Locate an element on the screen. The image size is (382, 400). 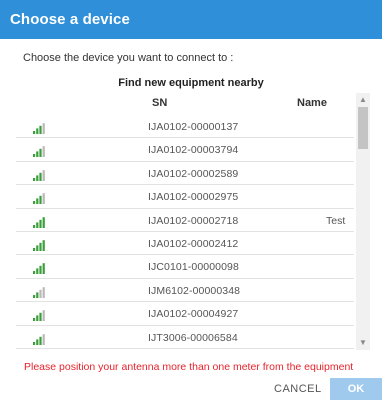
cancel-button: CANCEL is located at coordinates (298, 389).